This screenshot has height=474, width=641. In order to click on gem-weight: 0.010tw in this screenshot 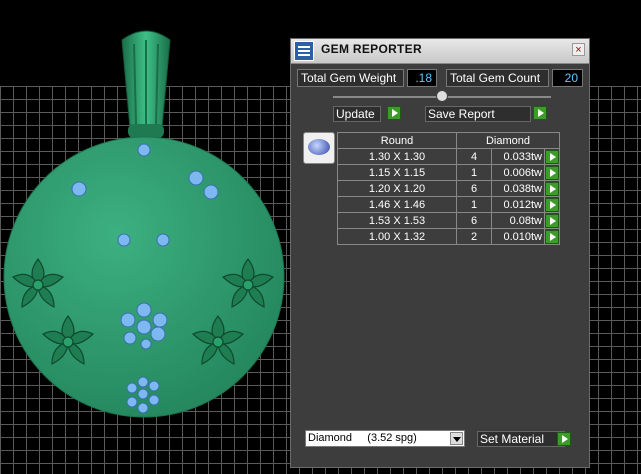, I will do `click(518, 236)`.